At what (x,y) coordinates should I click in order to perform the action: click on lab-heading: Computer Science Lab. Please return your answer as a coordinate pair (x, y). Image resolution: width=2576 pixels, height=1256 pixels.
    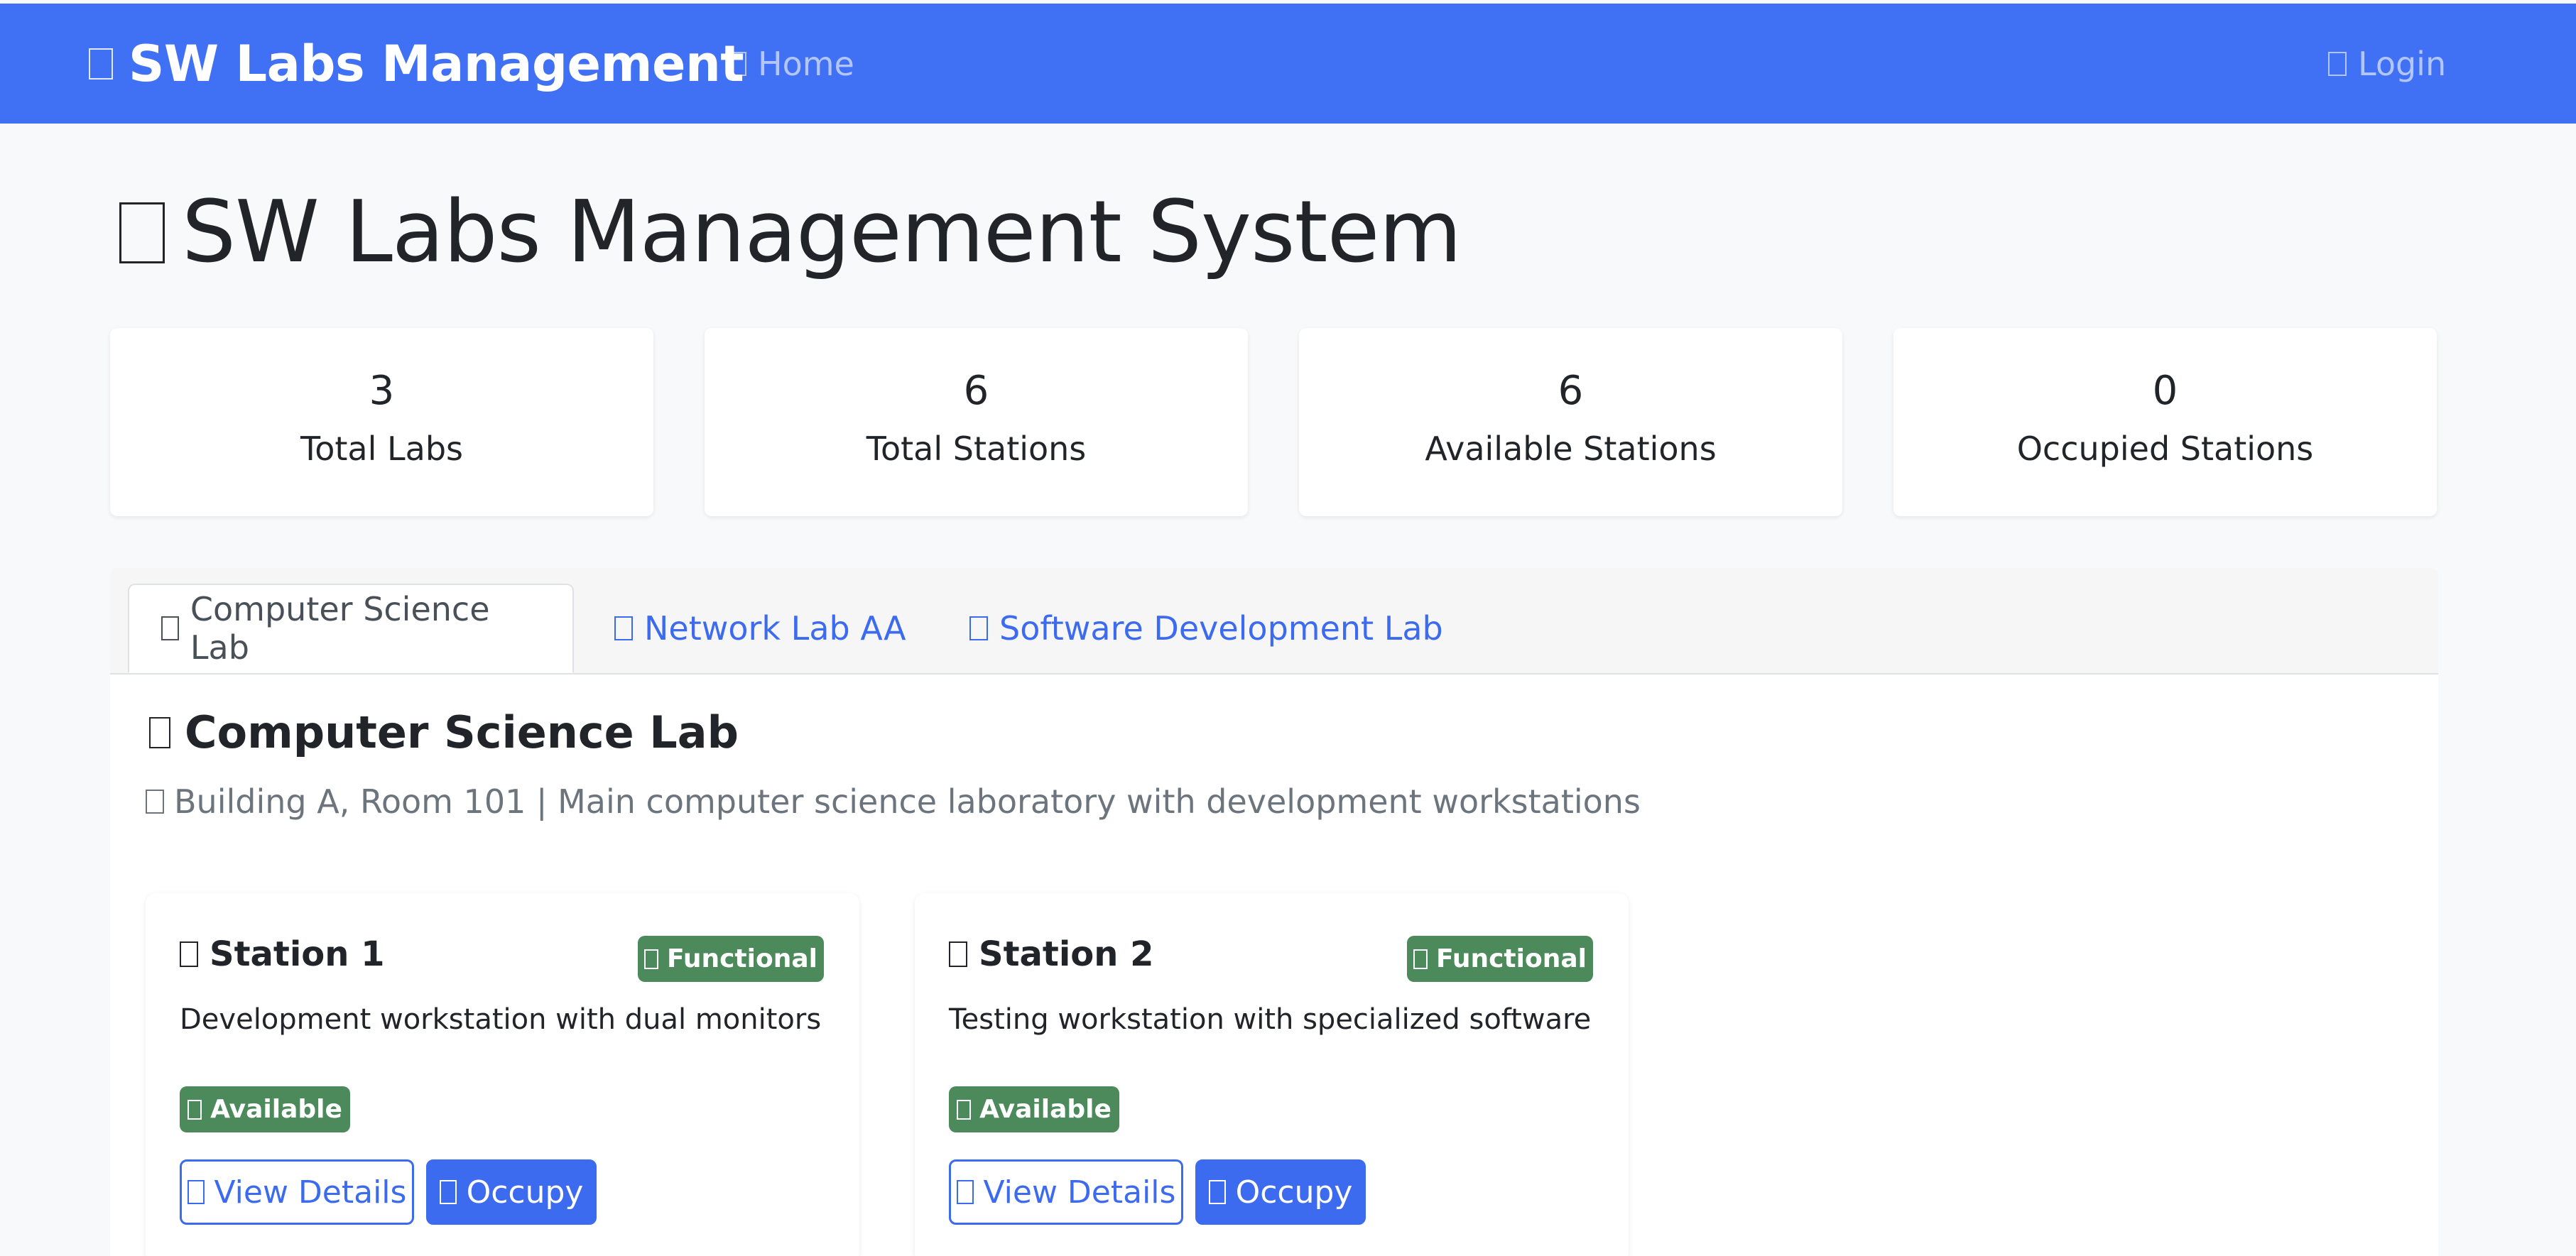
    Looking at the image, I should click on (444, 732).